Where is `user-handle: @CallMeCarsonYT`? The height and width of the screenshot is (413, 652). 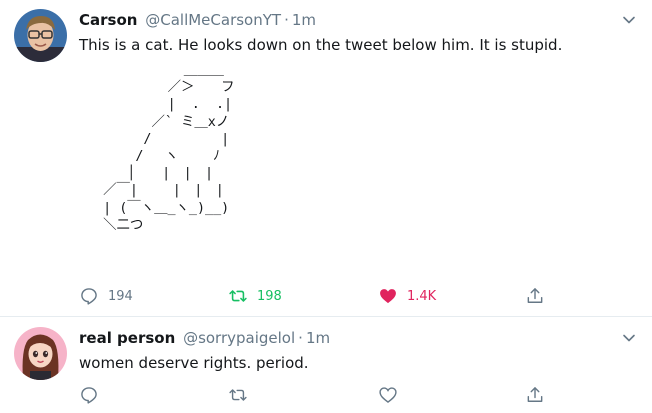
user-handle: @CallMeCarsonYT is located at coordinates (213, 20).